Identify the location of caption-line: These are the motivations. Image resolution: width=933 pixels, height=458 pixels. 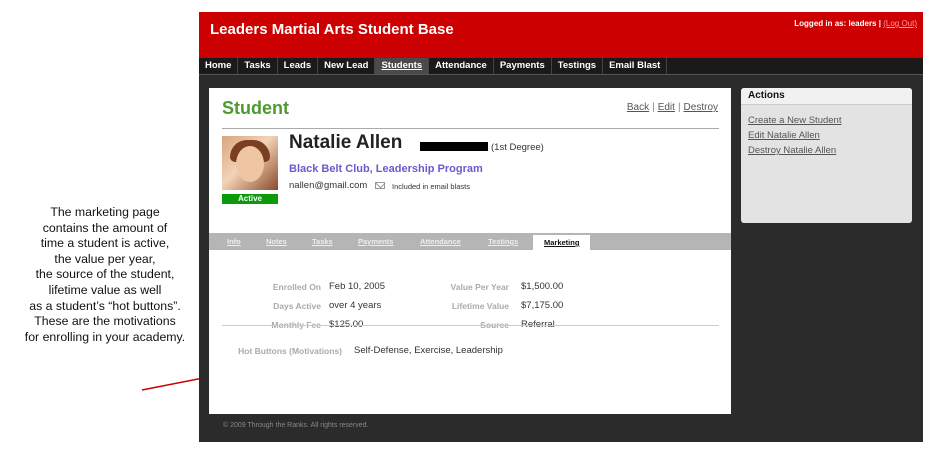
(105, 321).